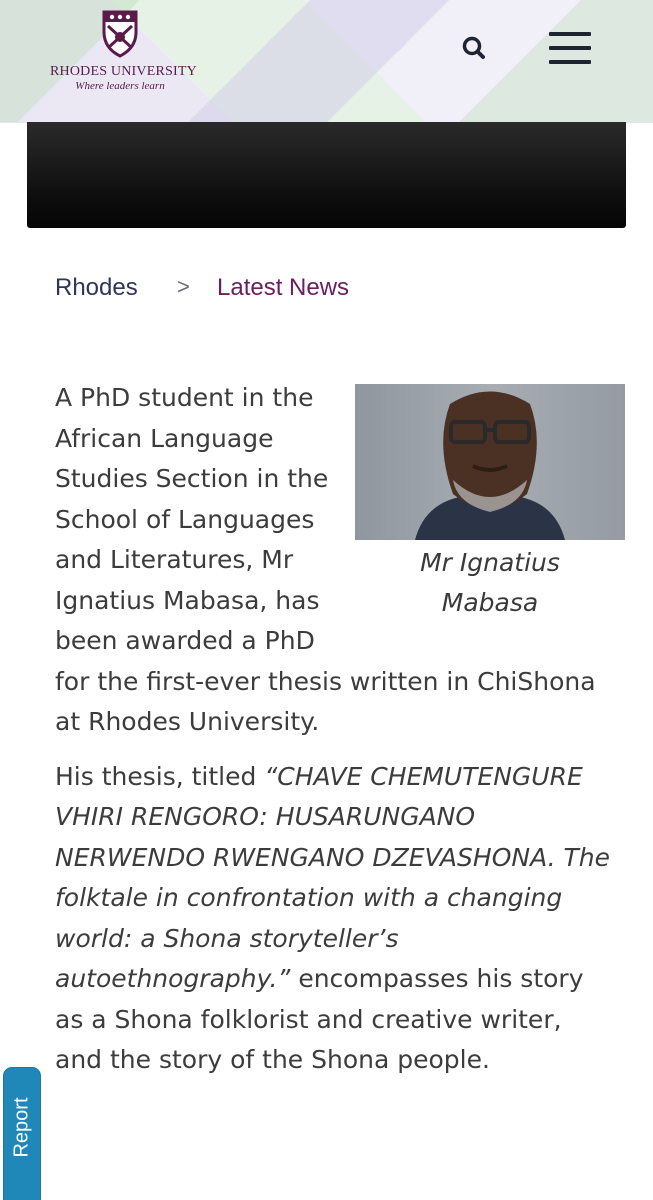 The height and width of the screenshot is (1200, 653). Describe the element at coordinates (96, 288) in the screenshot. I see `breadcrumb-home-link: Rhodes` at that location.